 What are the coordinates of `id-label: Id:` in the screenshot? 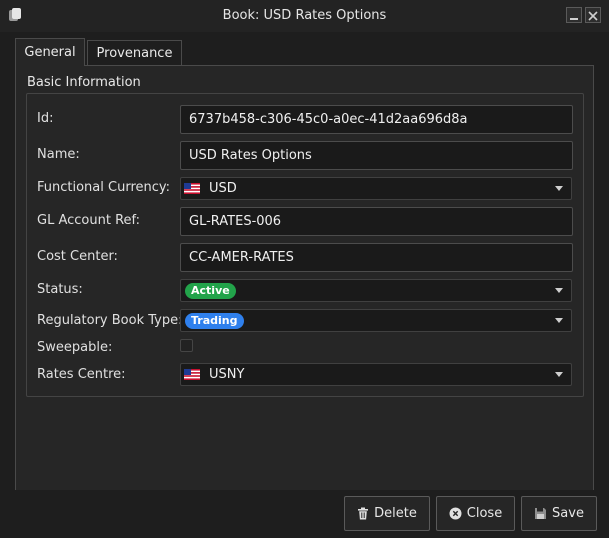 It's located at (45, 118).